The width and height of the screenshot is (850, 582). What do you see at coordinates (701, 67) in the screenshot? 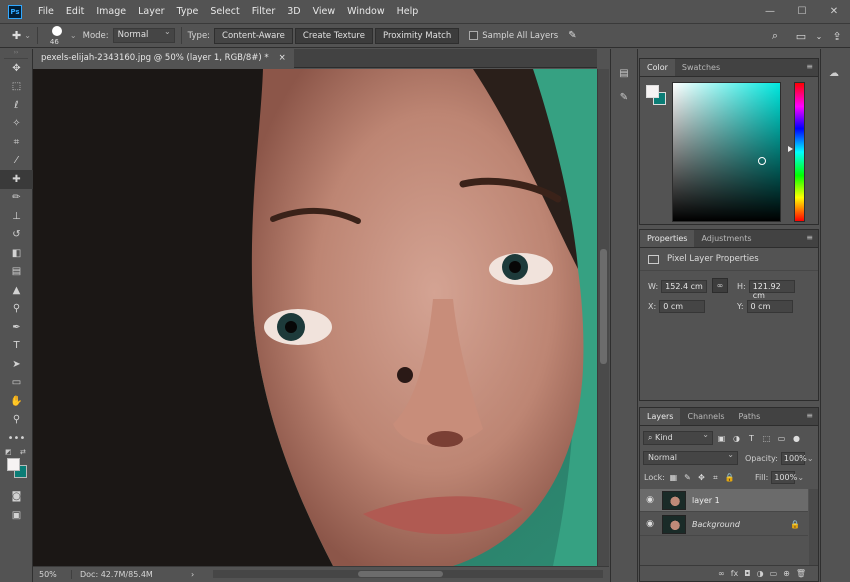
I see `tab-swatches: Swatches` at bounding box center [701, 67].